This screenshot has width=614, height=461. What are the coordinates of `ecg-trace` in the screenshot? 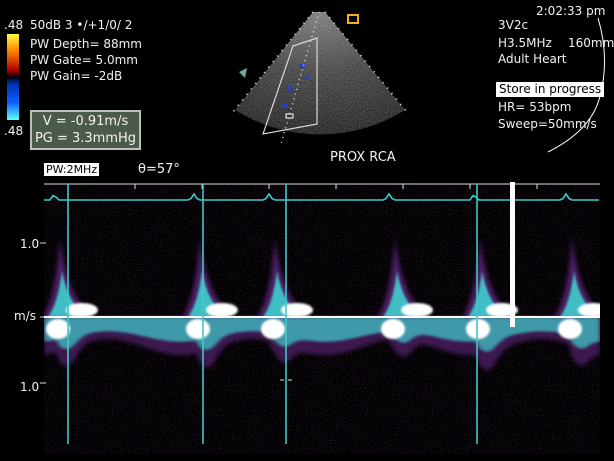 It's located at (321, 196).